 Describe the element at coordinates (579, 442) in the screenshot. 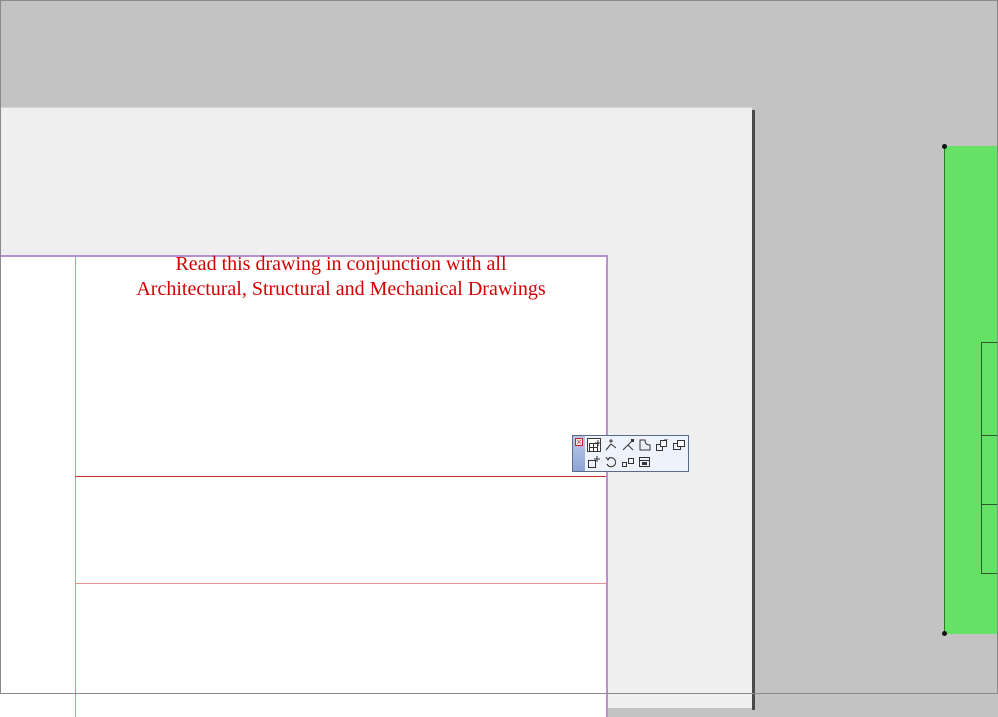

I see `close-icon: ×` at that location.